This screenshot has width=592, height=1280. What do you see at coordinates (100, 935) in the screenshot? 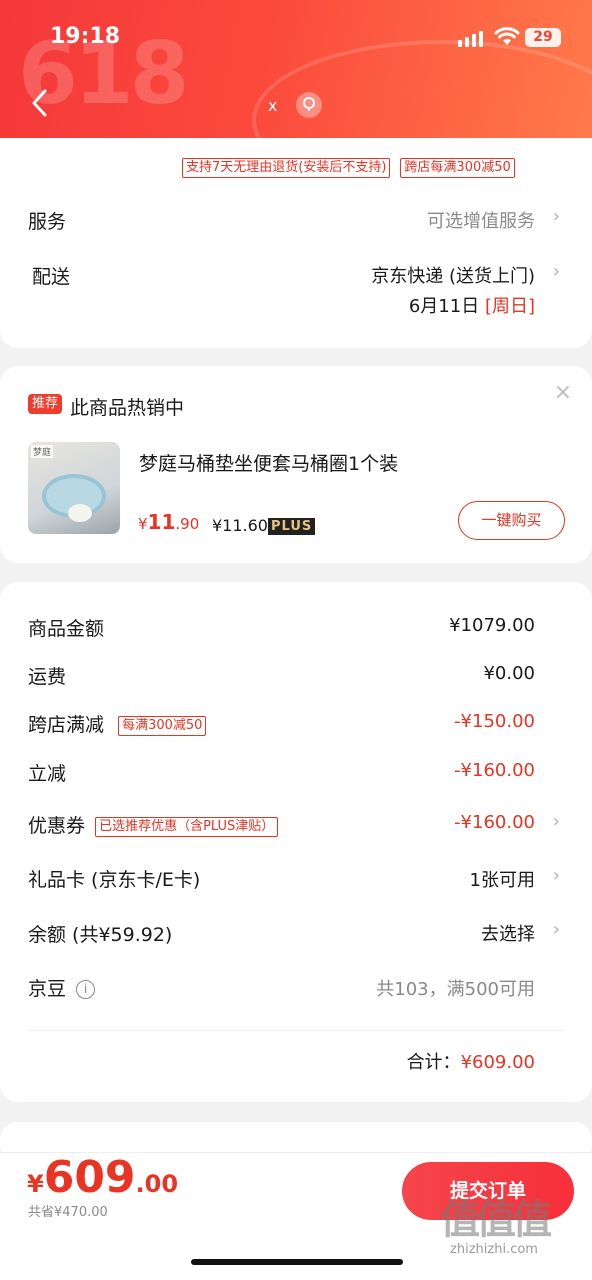
I see `balance-label: 余额 (共¥59.92)` at bounding box center [100, 935].